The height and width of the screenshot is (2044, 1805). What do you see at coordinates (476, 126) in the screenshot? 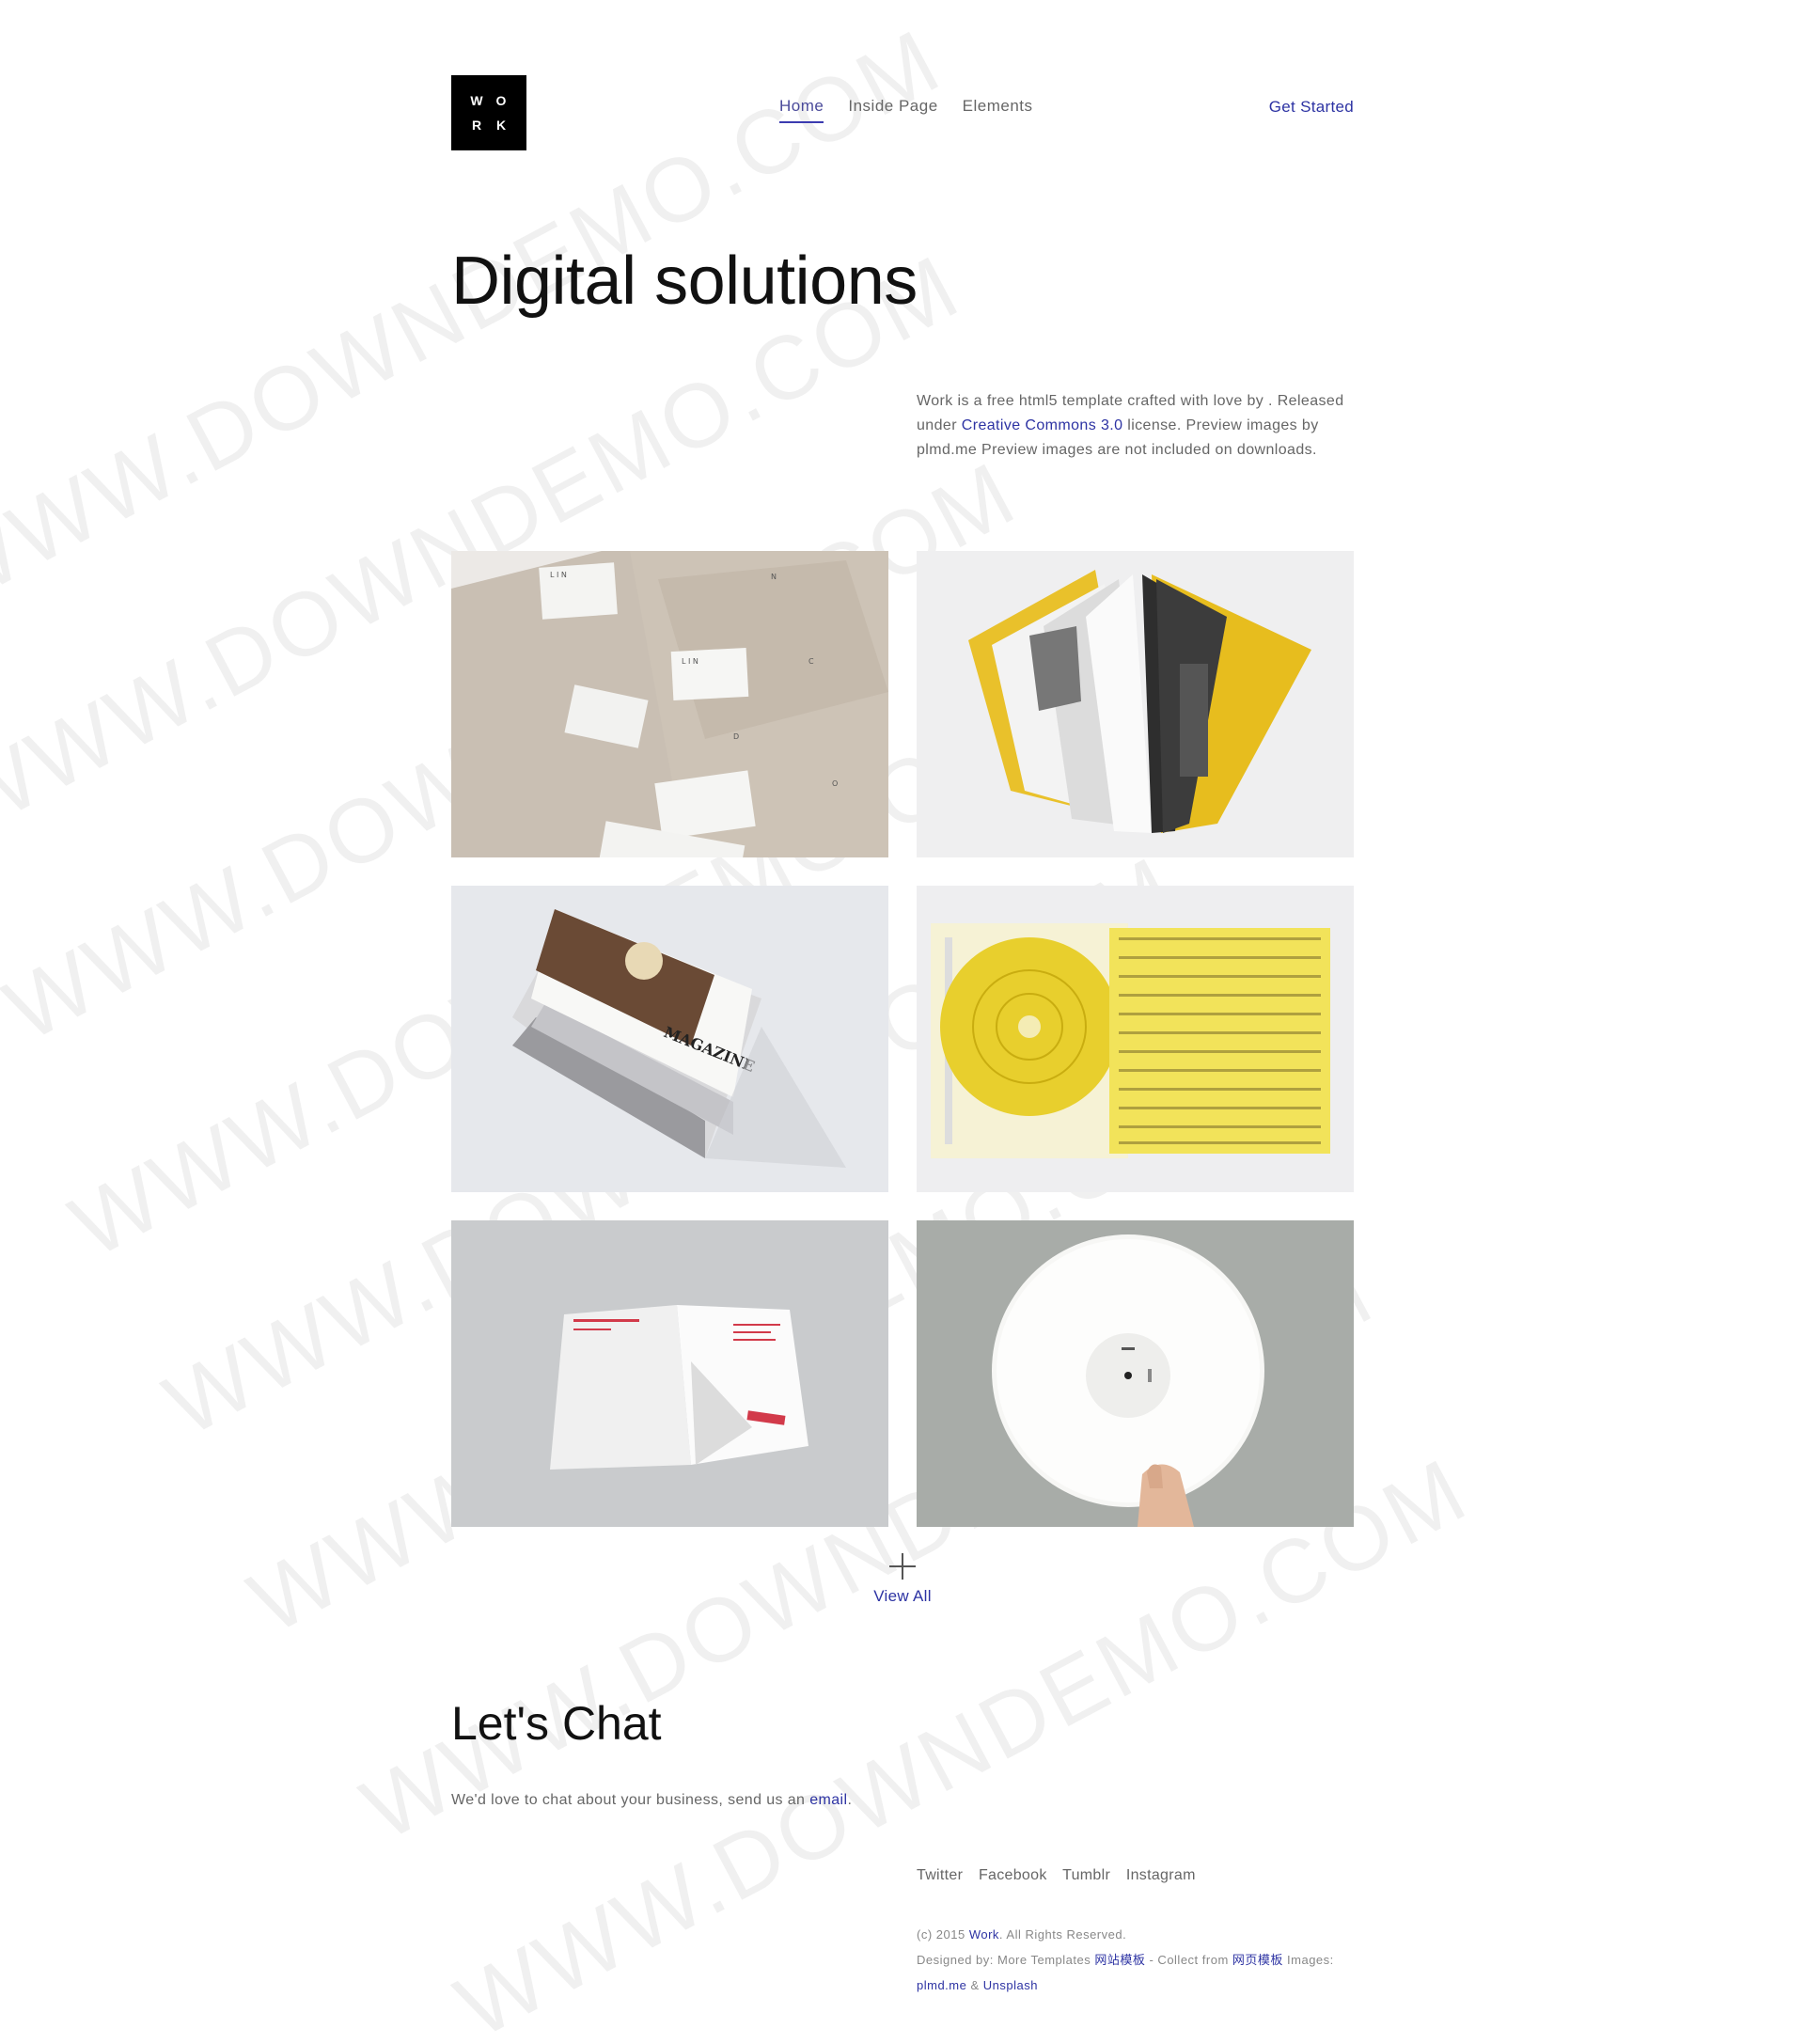
I see `logo-letter: R` at bounding box center [476, 126].